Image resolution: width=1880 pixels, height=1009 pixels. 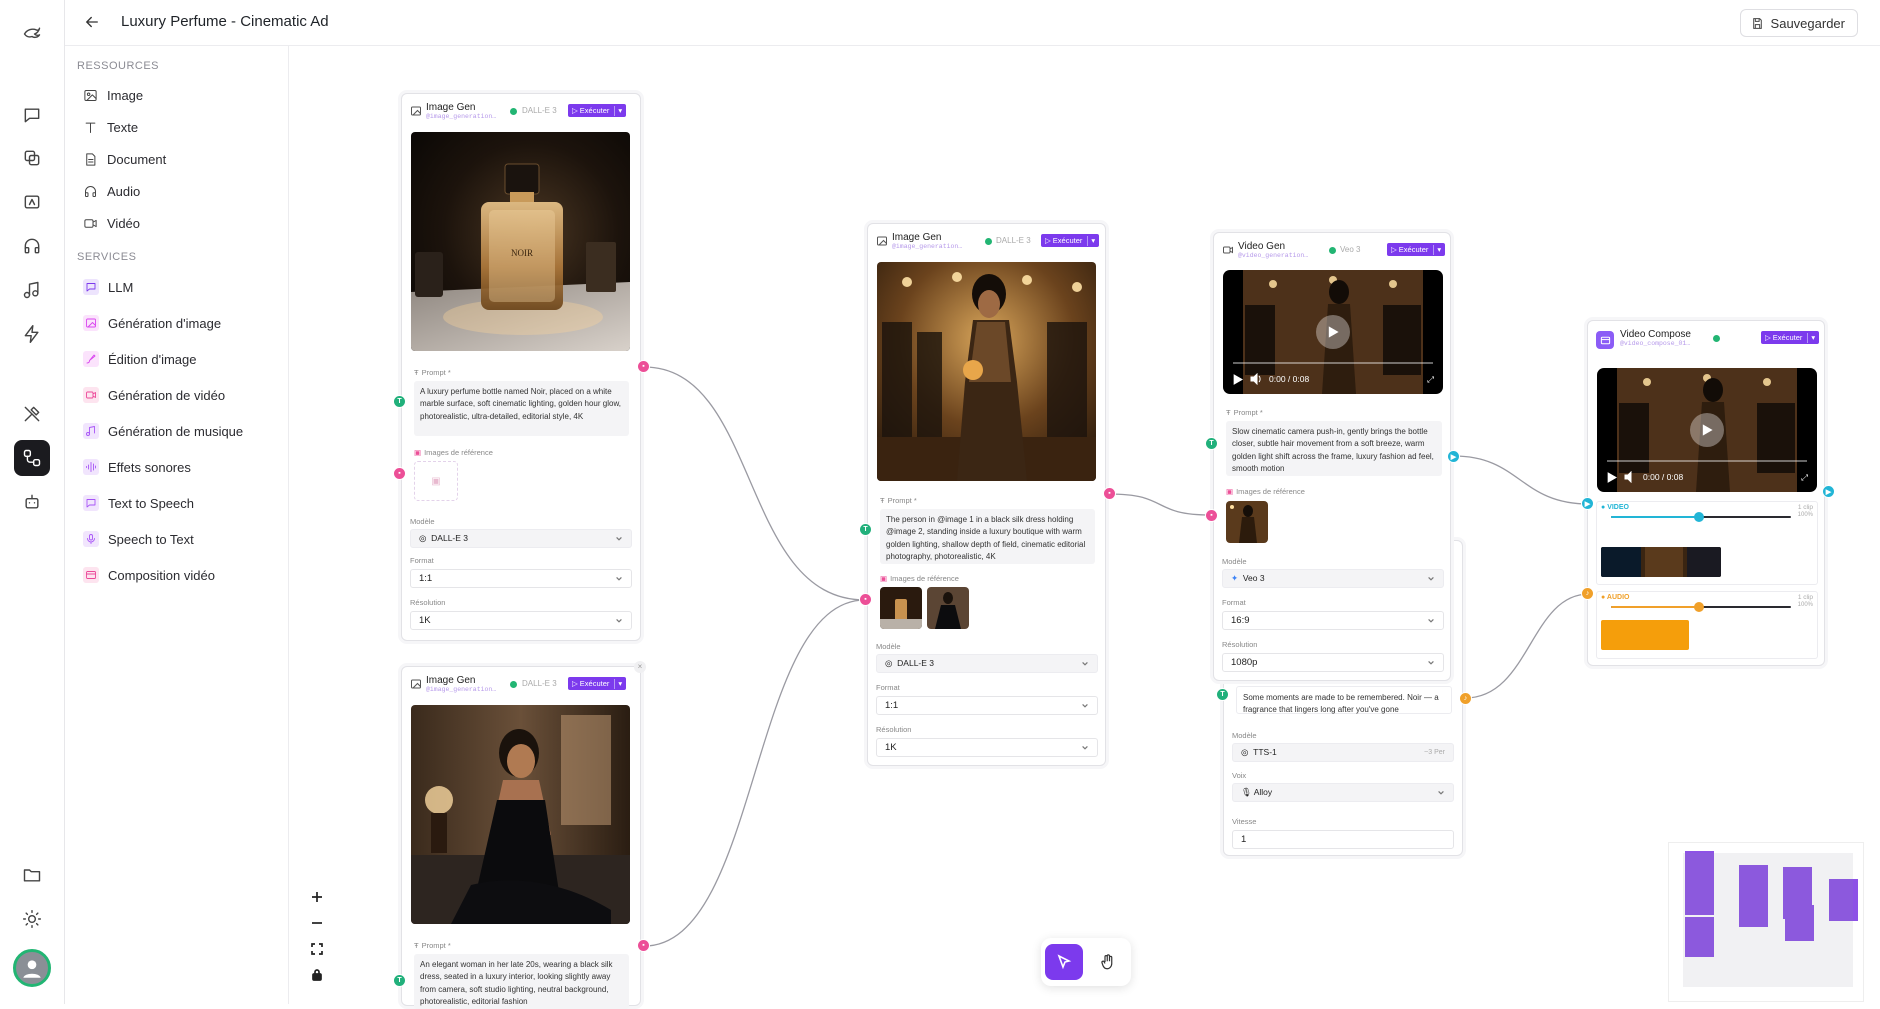 I want to click on compose-video-player: 0:00 / 0:08 ⤢, so click(x=1707, y=430).